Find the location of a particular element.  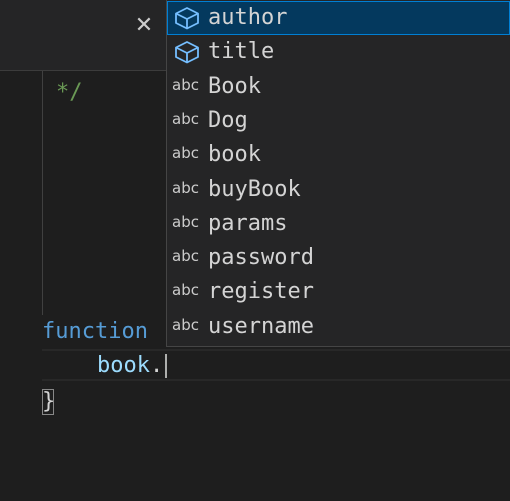

object-identifier: book is located at coordinates (123, 365).